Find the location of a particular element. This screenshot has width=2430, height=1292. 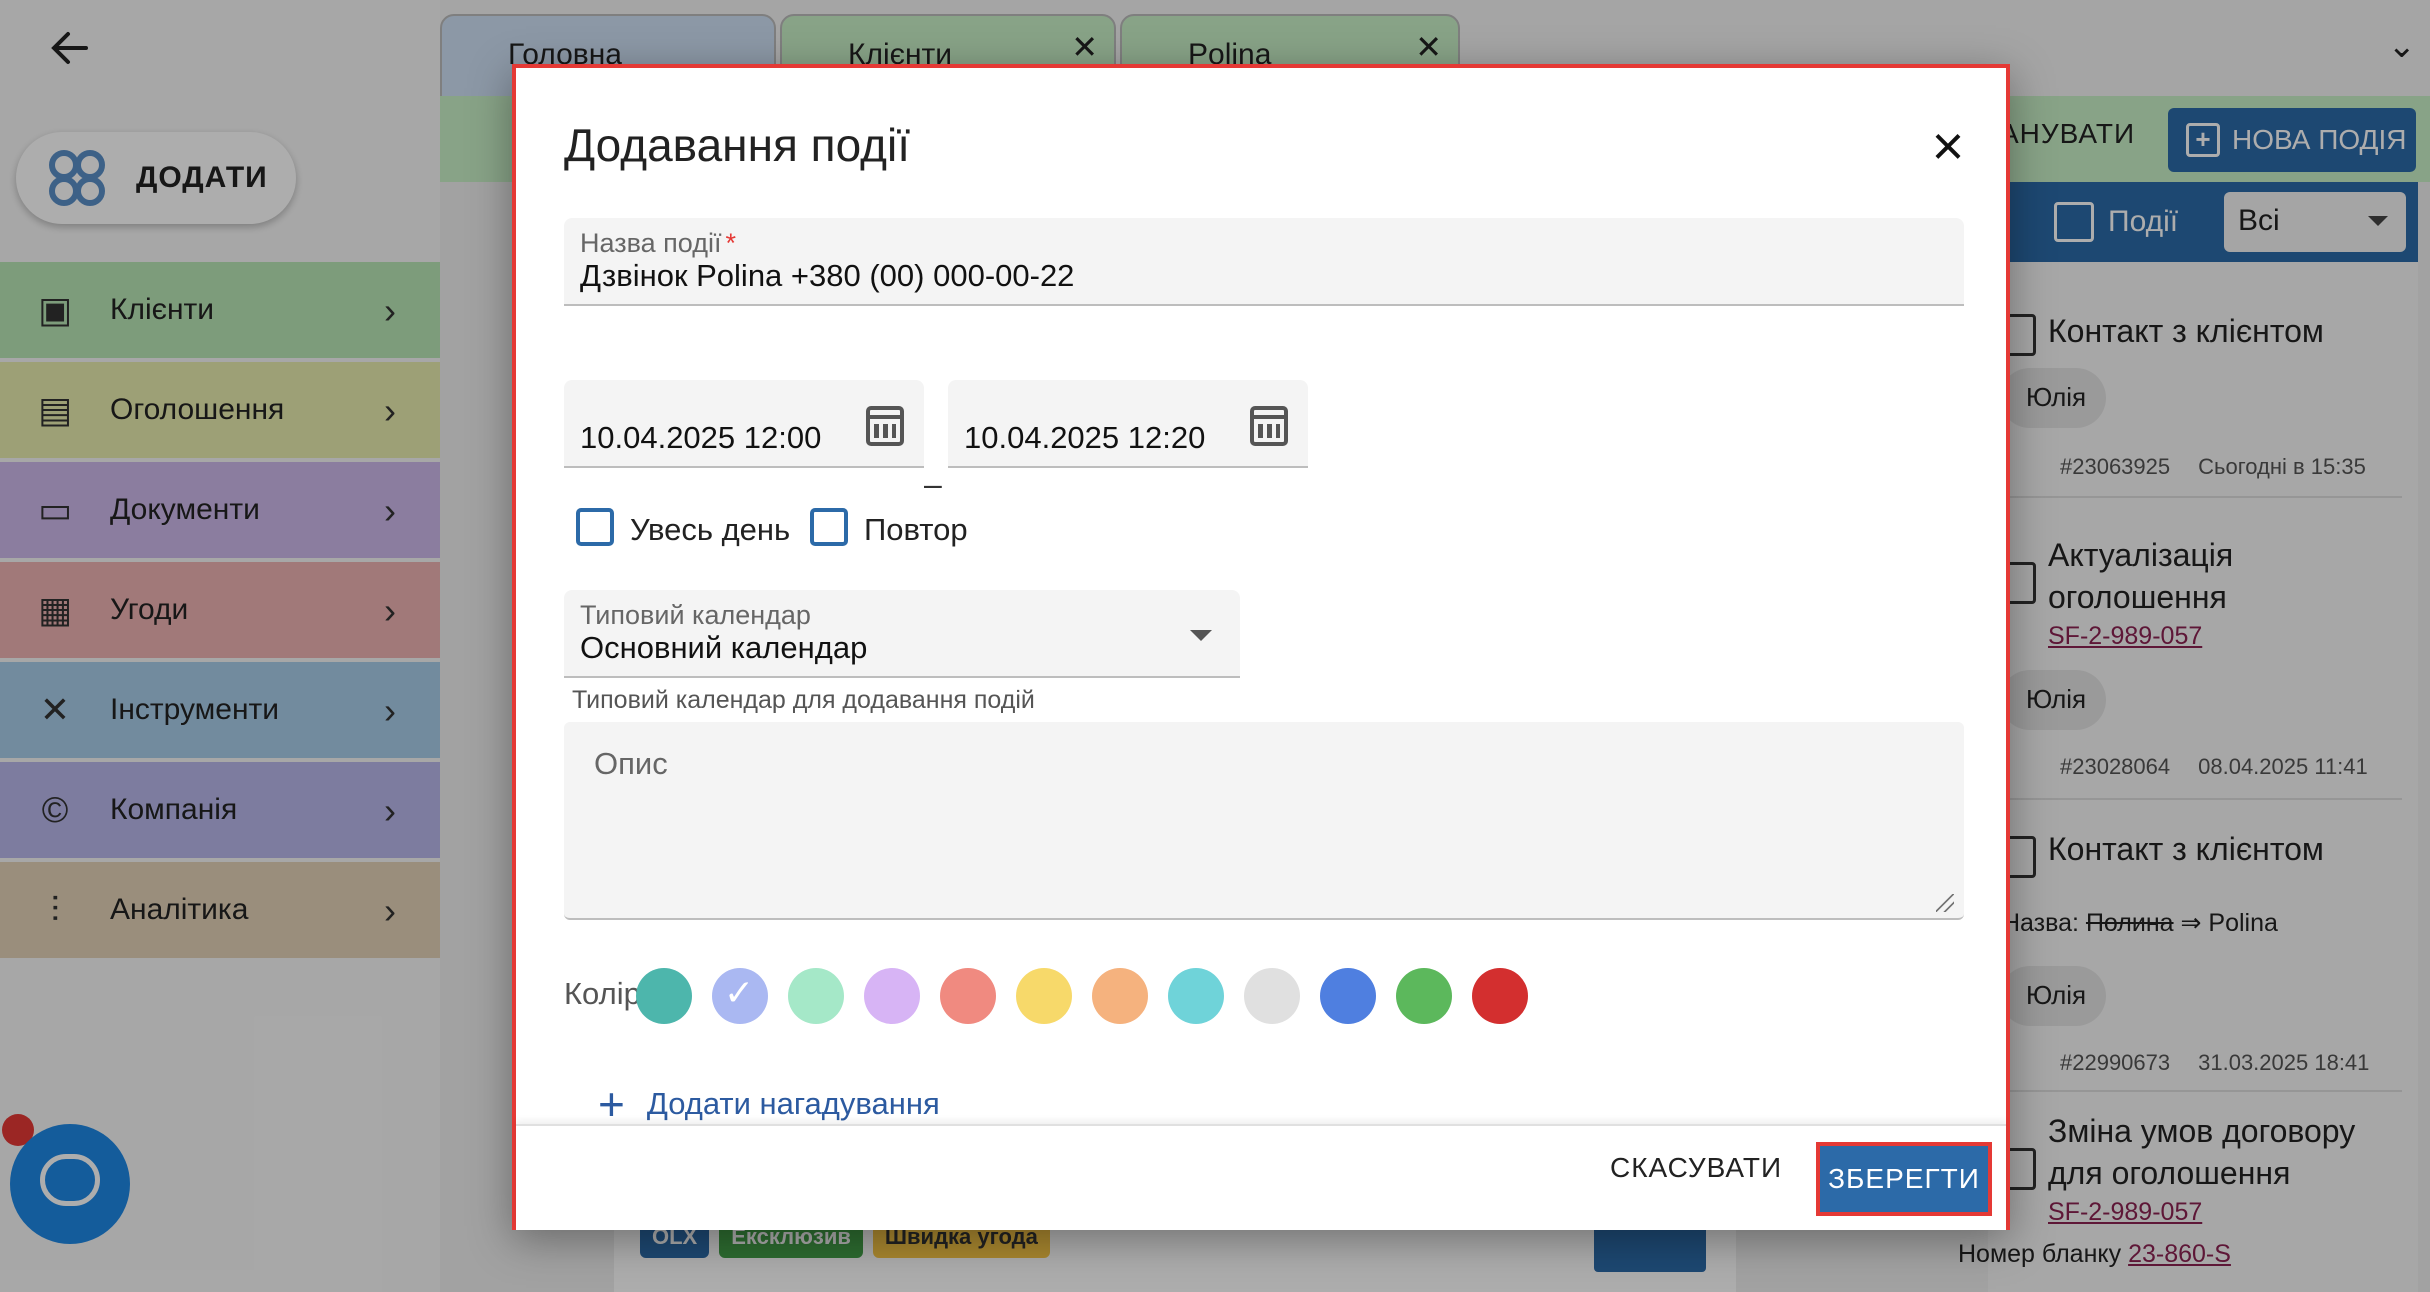

end-datetime-field: 10.04.2025 12:20 is located at coordinates (1128, 424).